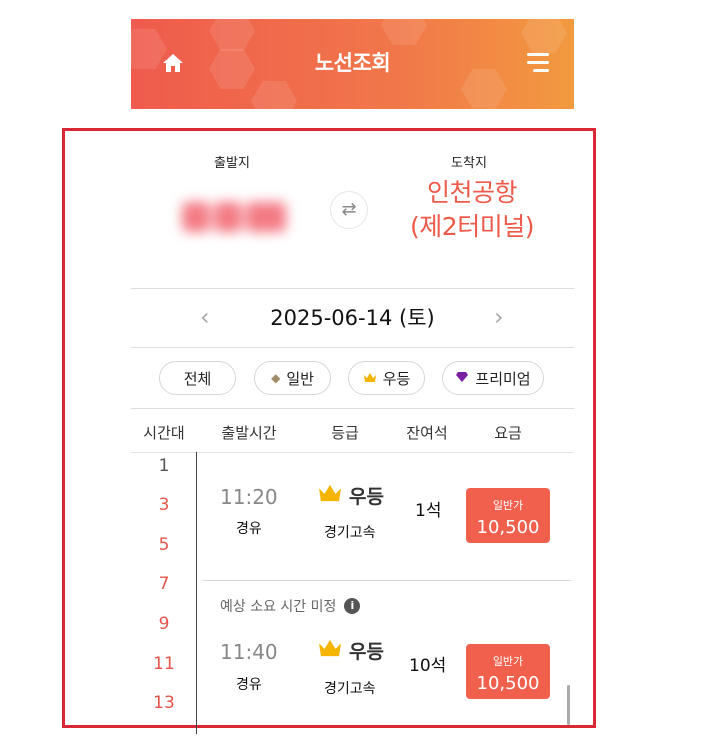  Describe the element at coordinates (428, 511) in the screenshot. I see `trip-remaining-seats: 1석` at that location.